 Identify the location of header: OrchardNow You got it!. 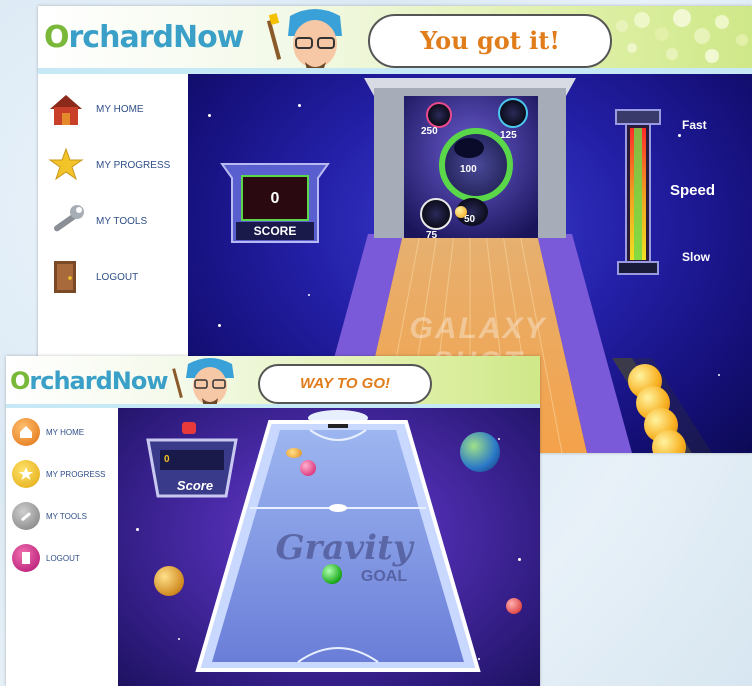
(395, 40).